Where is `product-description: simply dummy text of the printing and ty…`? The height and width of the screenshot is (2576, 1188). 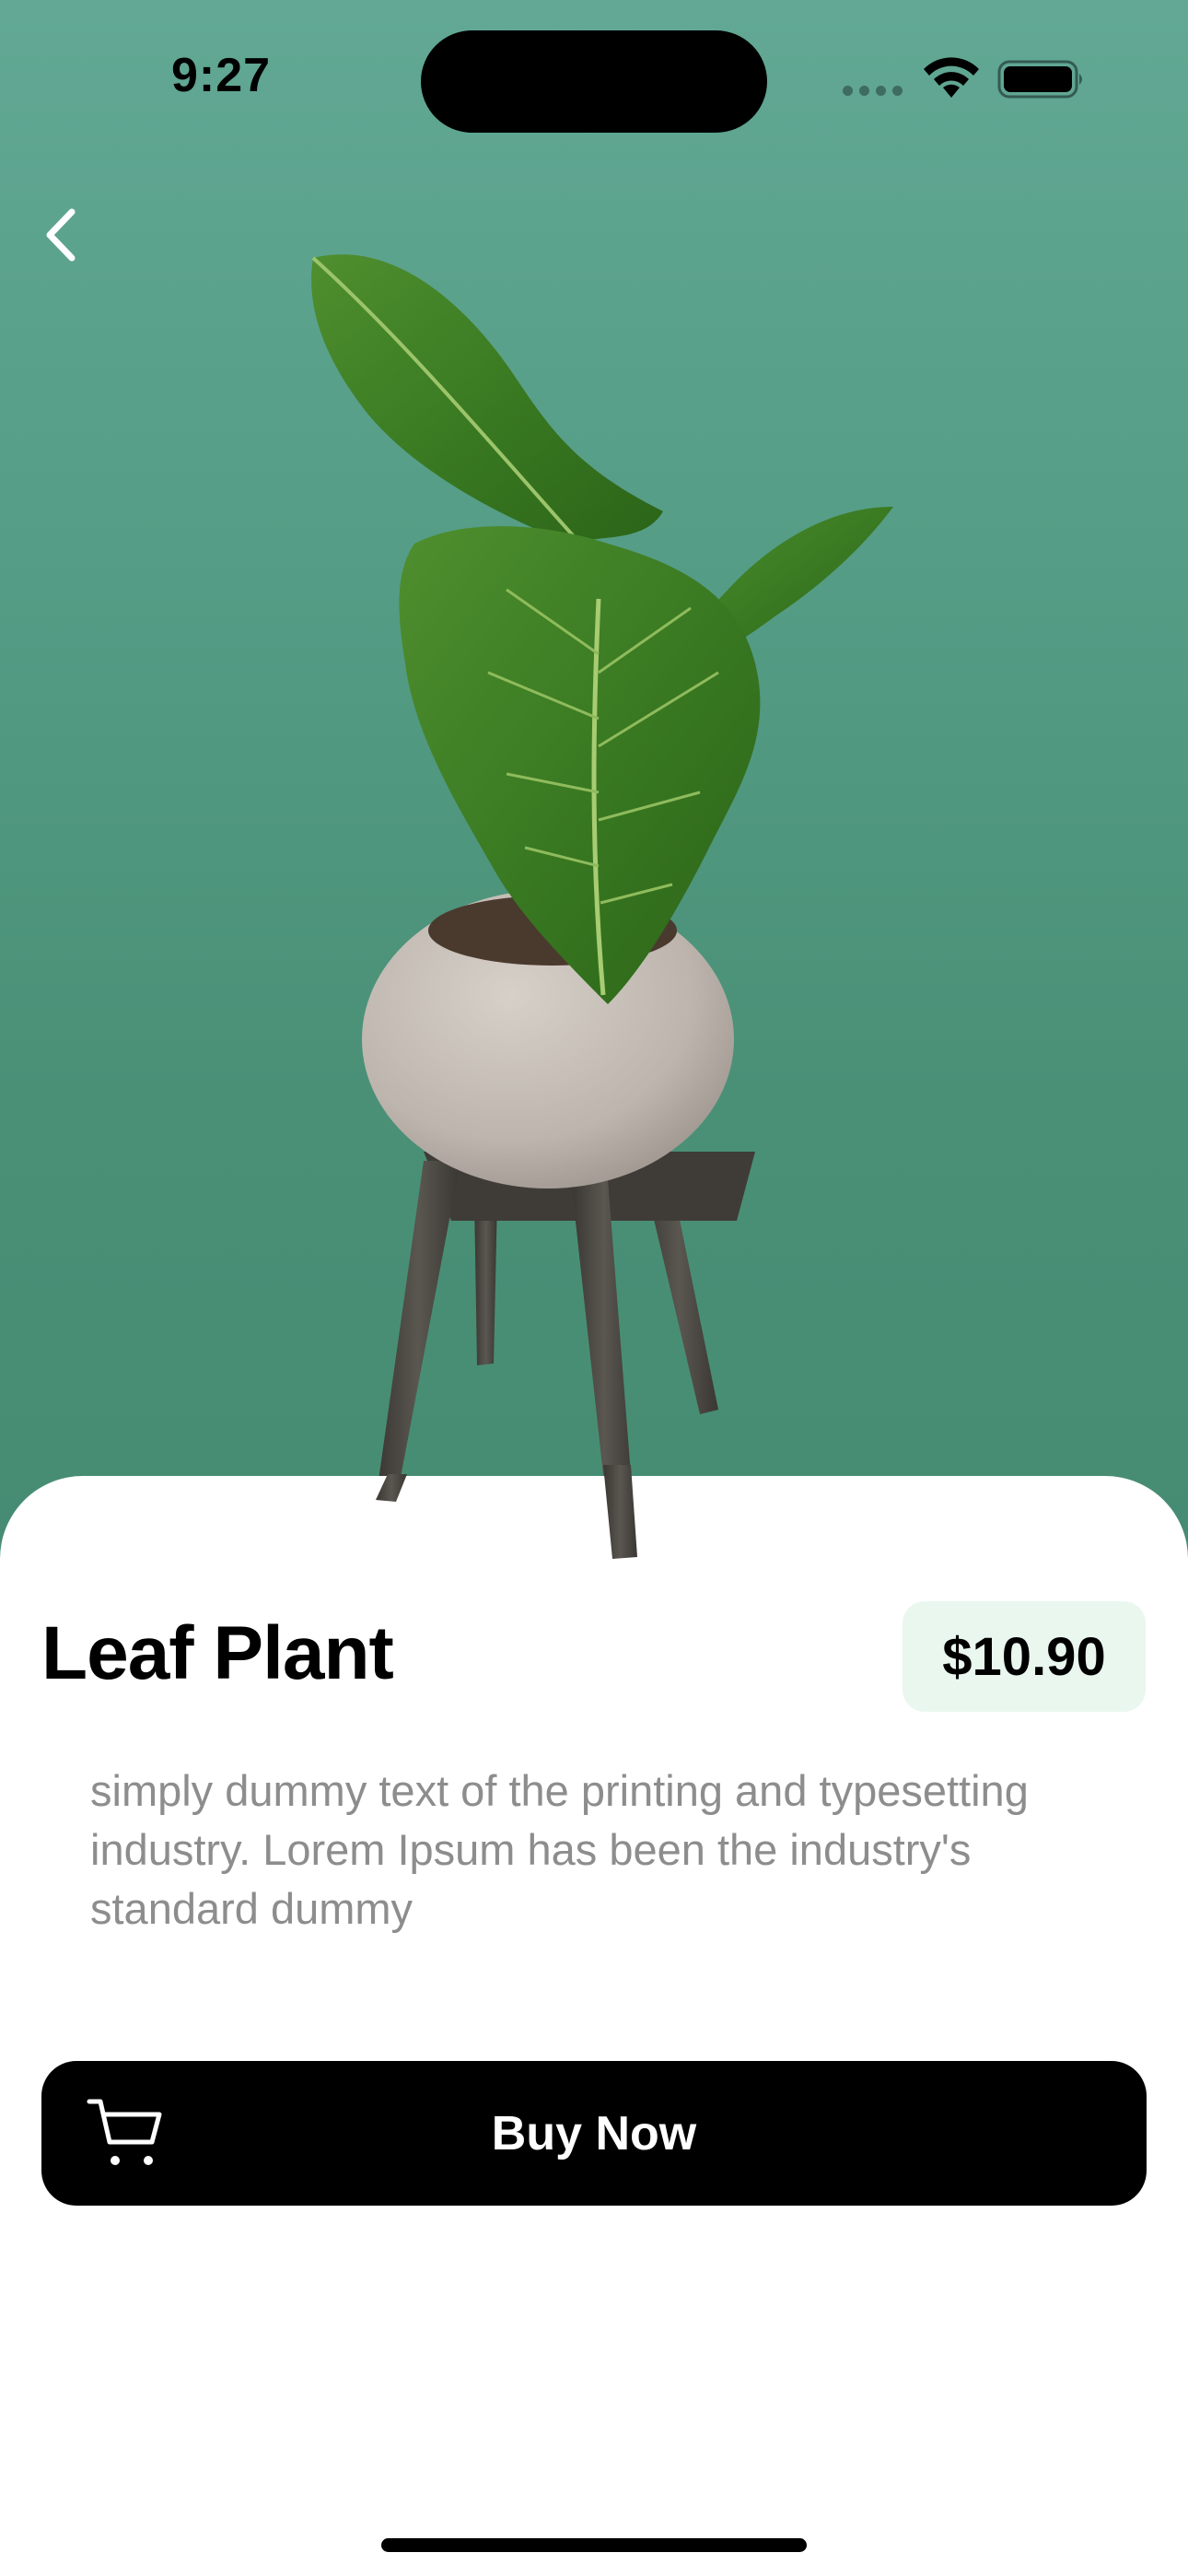 product-description: simply dummy text of the printing and ty… is located at coordinates (559, 1849).